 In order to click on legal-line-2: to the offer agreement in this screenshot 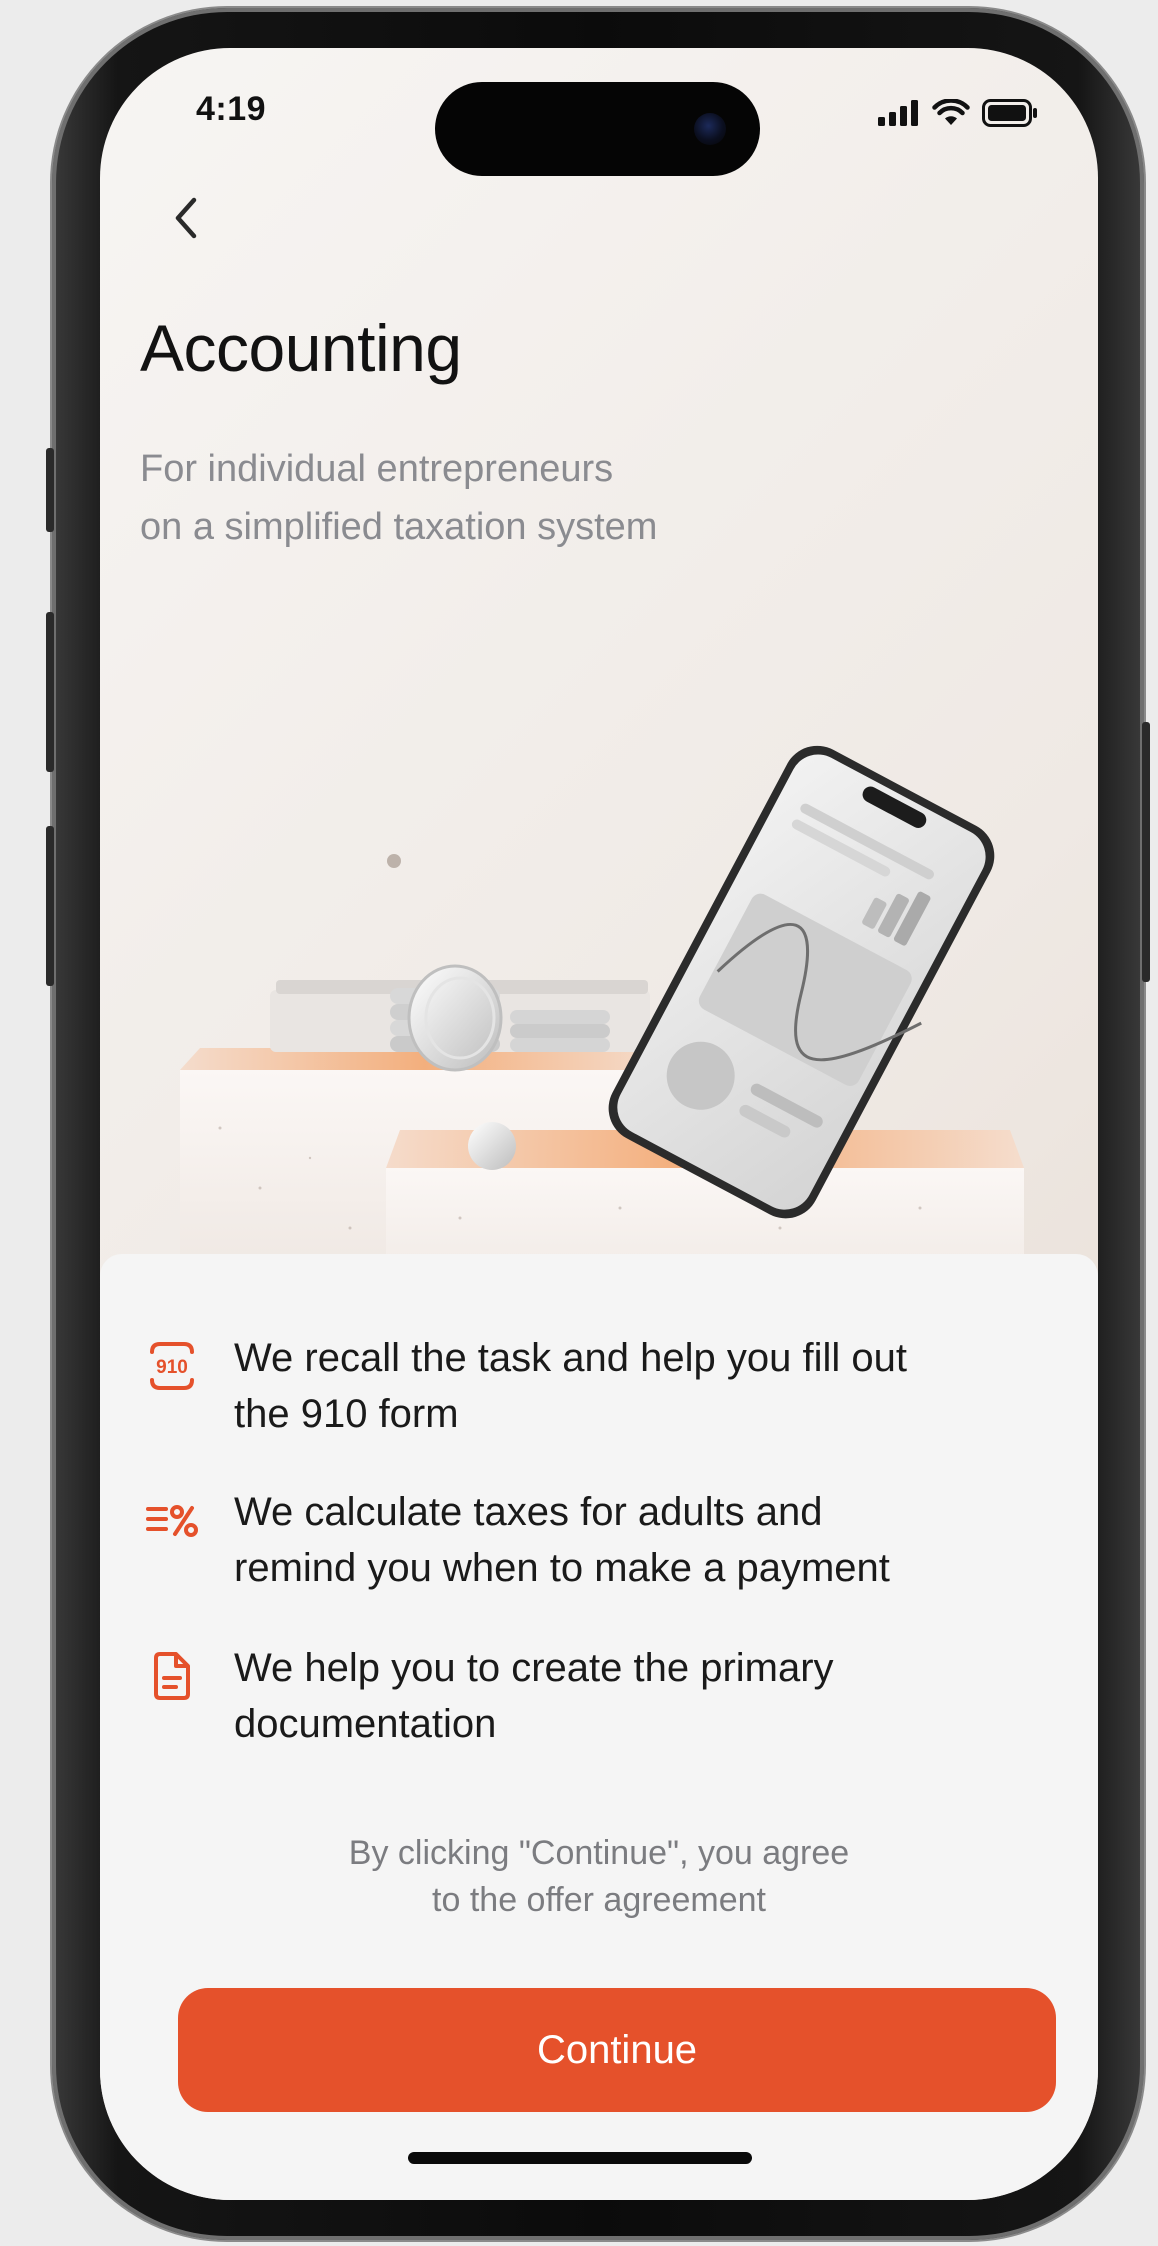, I will do `click(599, 1900)`.